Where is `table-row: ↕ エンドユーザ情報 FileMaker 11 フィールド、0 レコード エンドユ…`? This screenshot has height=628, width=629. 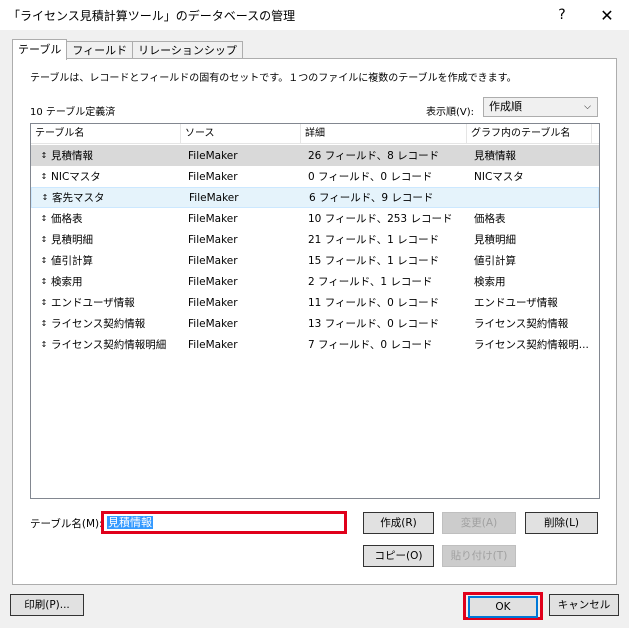
table-row: ↕ エンドユーザ情報 FileMaker 11 フィールド、0 レコード エンドユ… is located at coordinates (315, 302).